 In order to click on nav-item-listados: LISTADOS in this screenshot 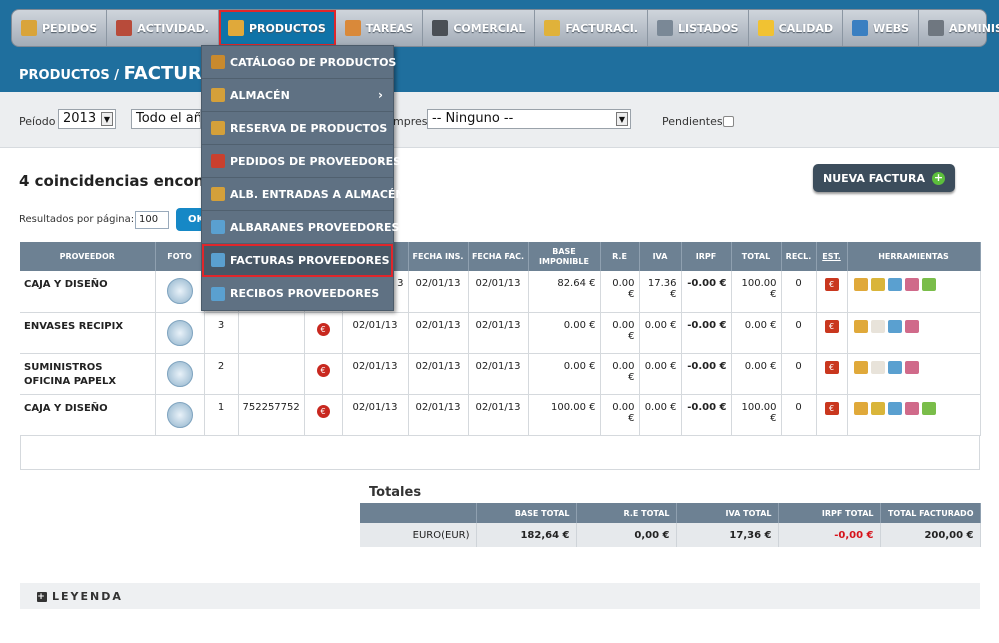, I will do `click(698, 28)`.